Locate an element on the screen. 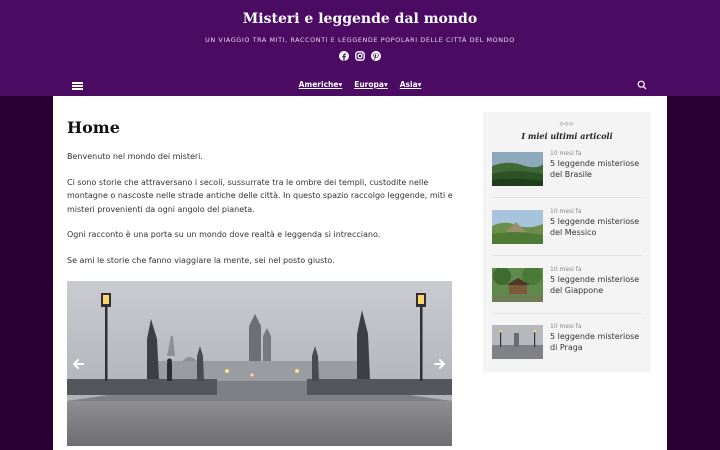 The height and width of the screenshot is (450, 720). instagram-icon is located at coordinates (360, 56).